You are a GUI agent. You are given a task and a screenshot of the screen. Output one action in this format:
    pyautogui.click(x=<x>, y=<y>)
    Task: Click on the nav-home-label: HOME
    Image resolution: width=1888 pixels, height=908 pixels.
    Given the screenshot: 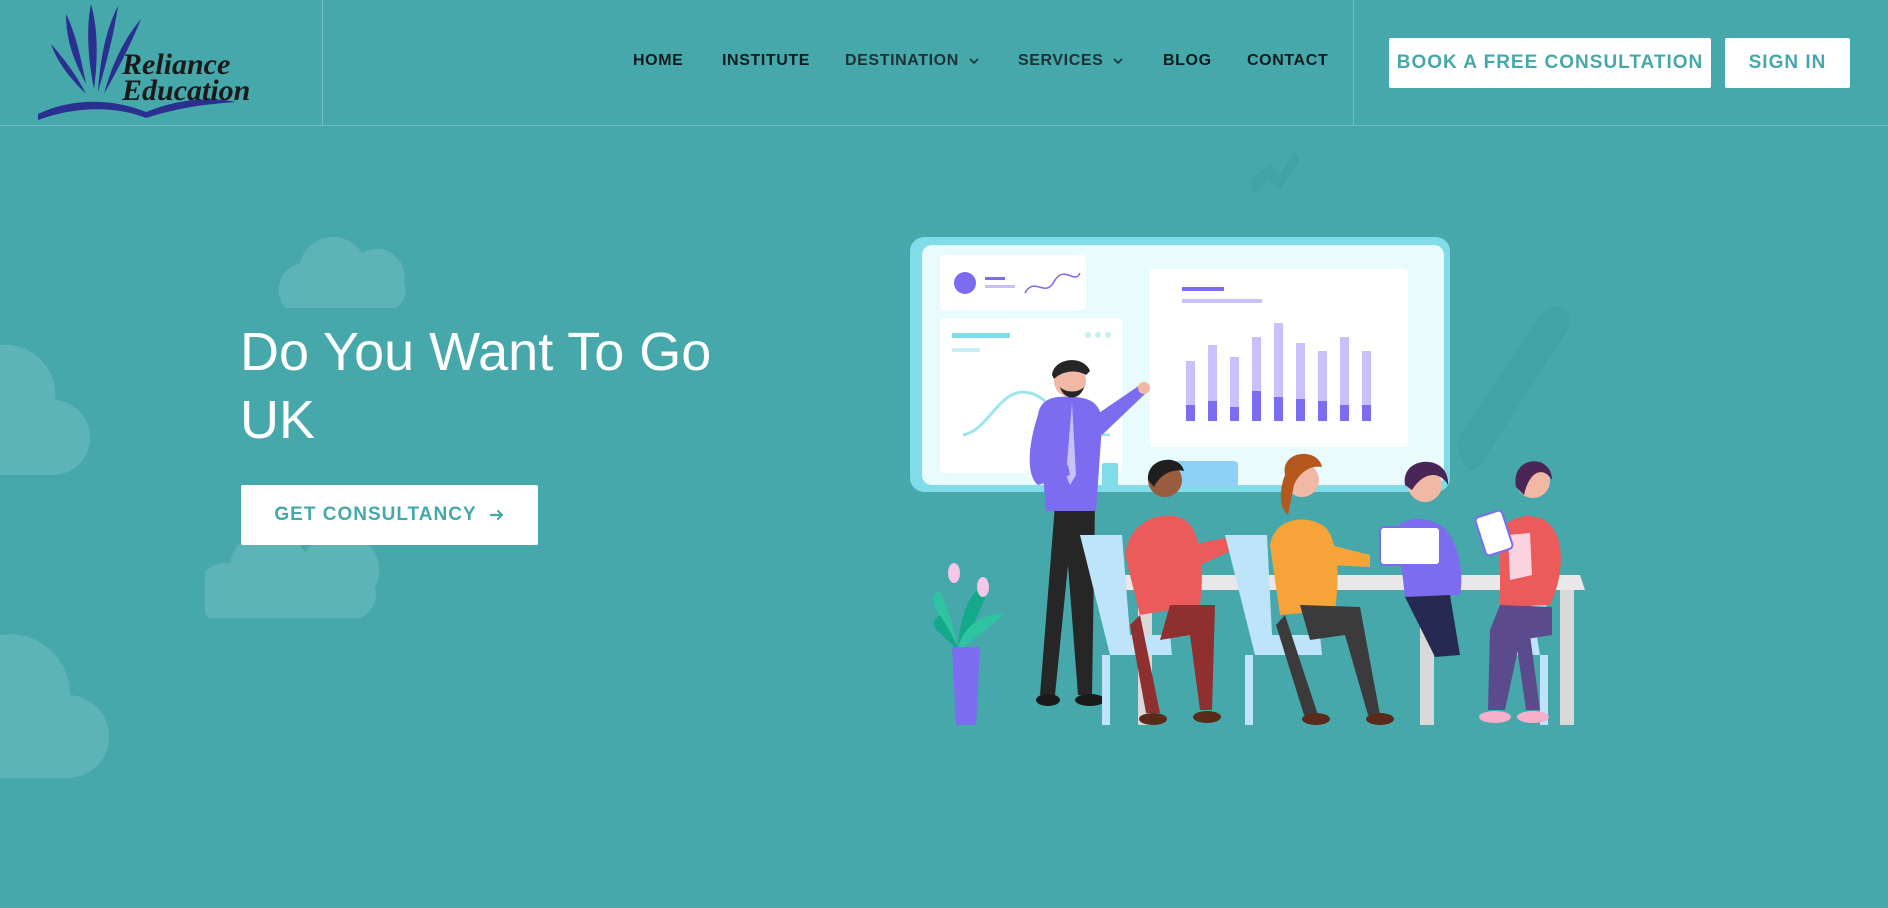 What is the action you would take?
    pyautogui.click(x=658, y=60)
    